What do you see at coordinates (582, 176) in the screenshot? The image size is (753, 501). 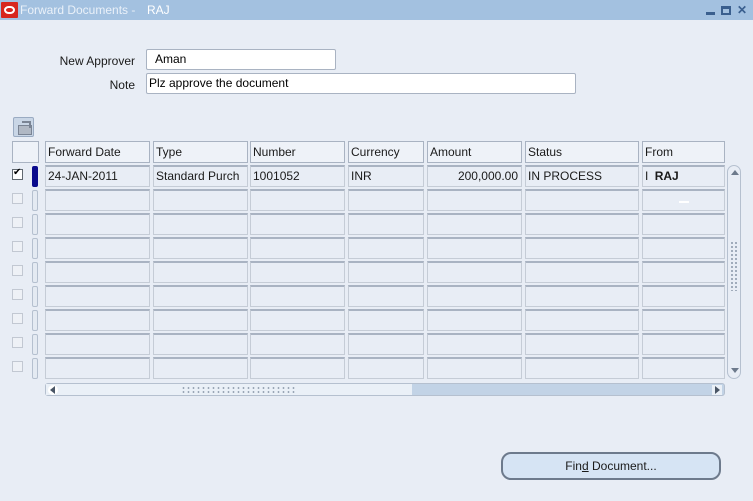 I see `cell-status: IN PROCESS` at bounding box center [582, 176].